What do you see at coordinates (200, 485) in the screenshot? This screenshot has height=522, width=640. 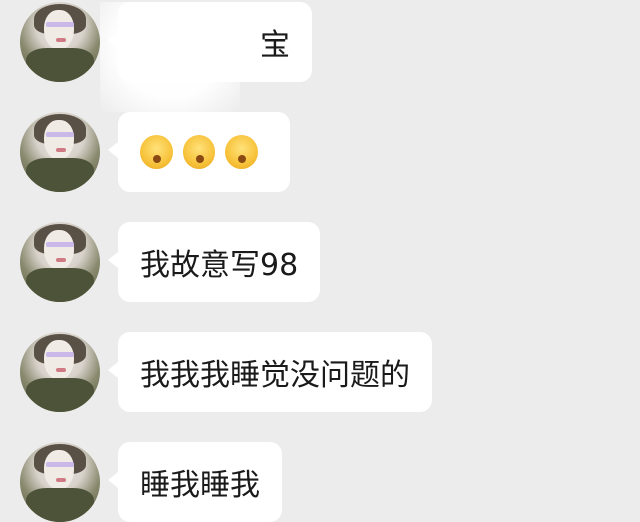 I see `message-text: 睡我睡我` at bounding box center [200, 485].